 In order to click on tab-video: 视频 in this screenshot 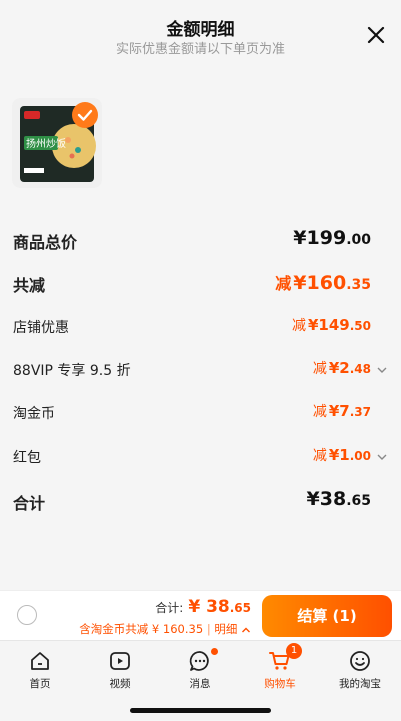, I will do `click(120, 671)`.